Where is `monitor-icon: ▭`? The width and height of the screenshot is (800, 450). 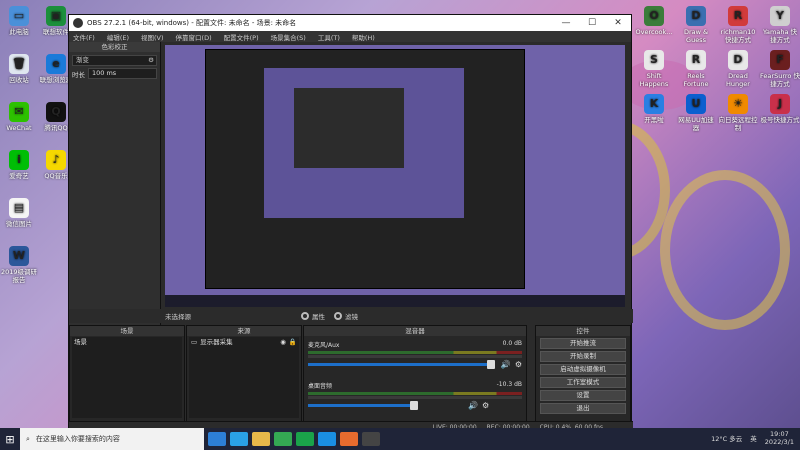 monitor-icon: ▭ is located at coordinates (194, 342).